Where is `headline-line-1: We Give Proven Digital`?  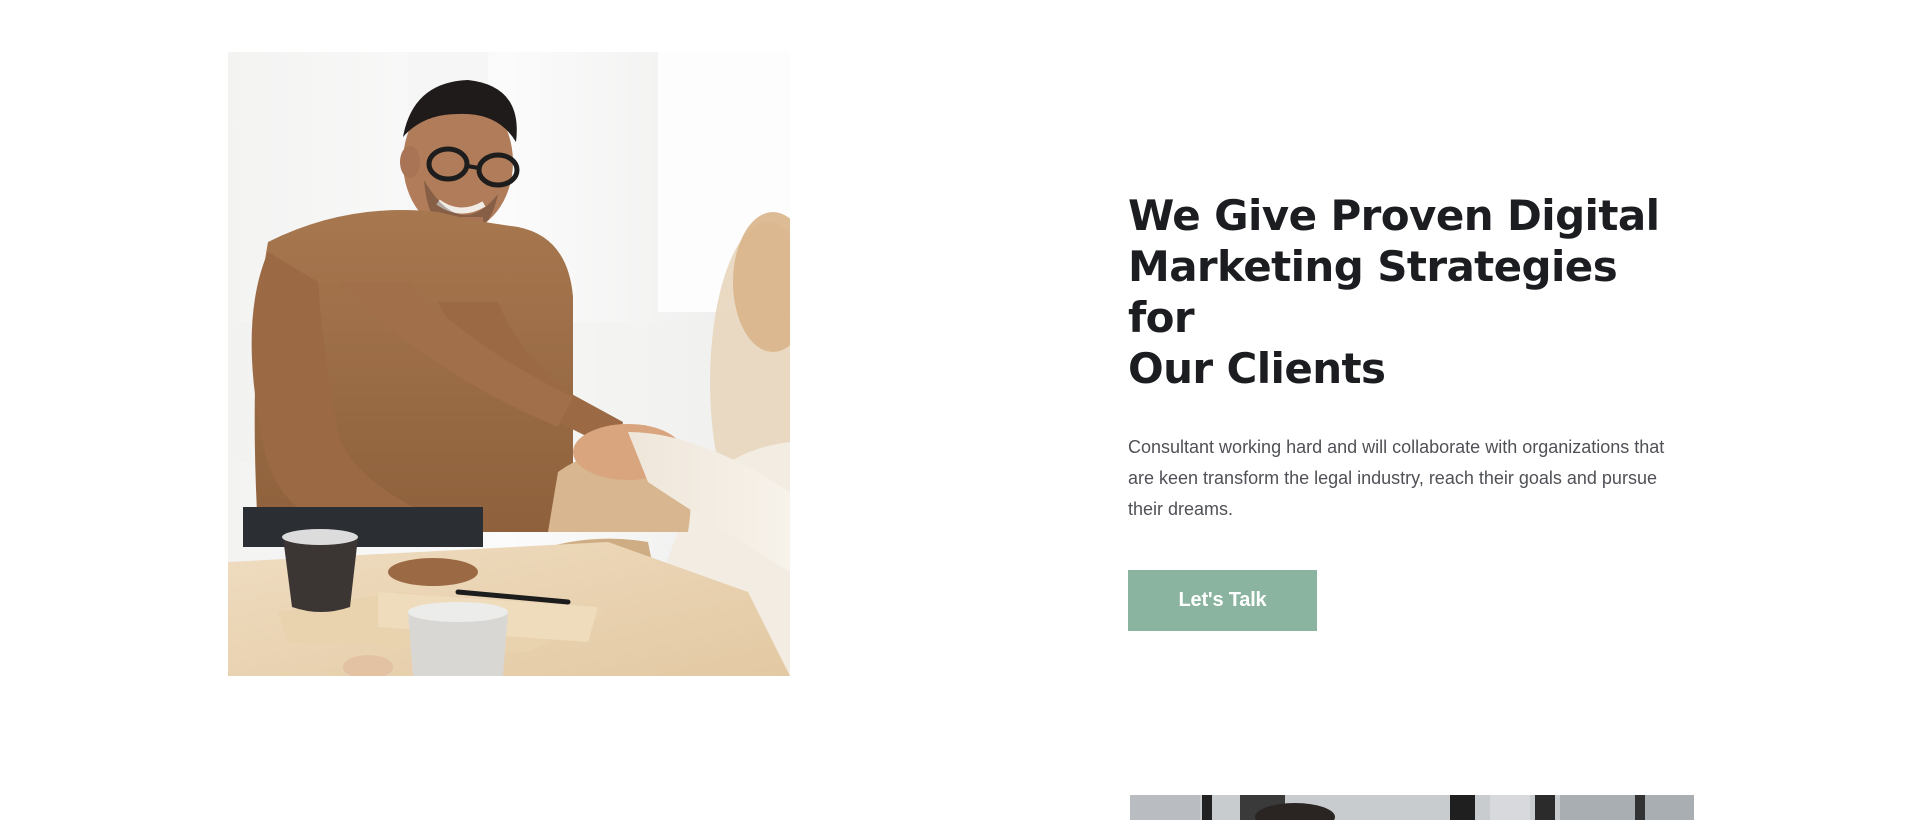 headline-line-1: We Give Proven Digital is located at coordinates (1394, 215).